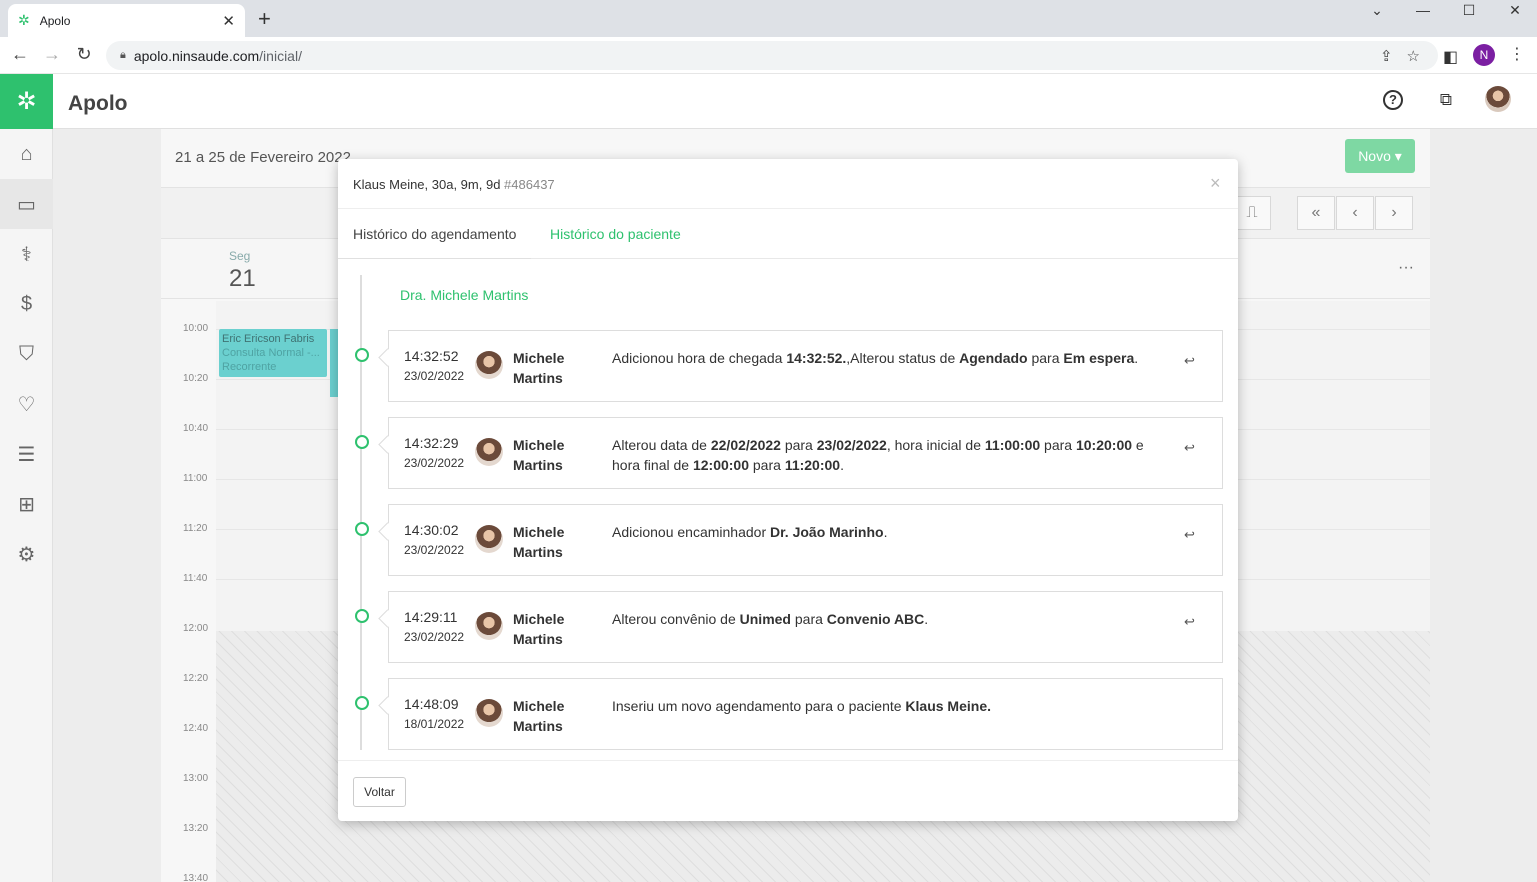 This screenshot has width=1537, height=882. I want to click on browser-profile-avatar: N, so click(1484, 55).